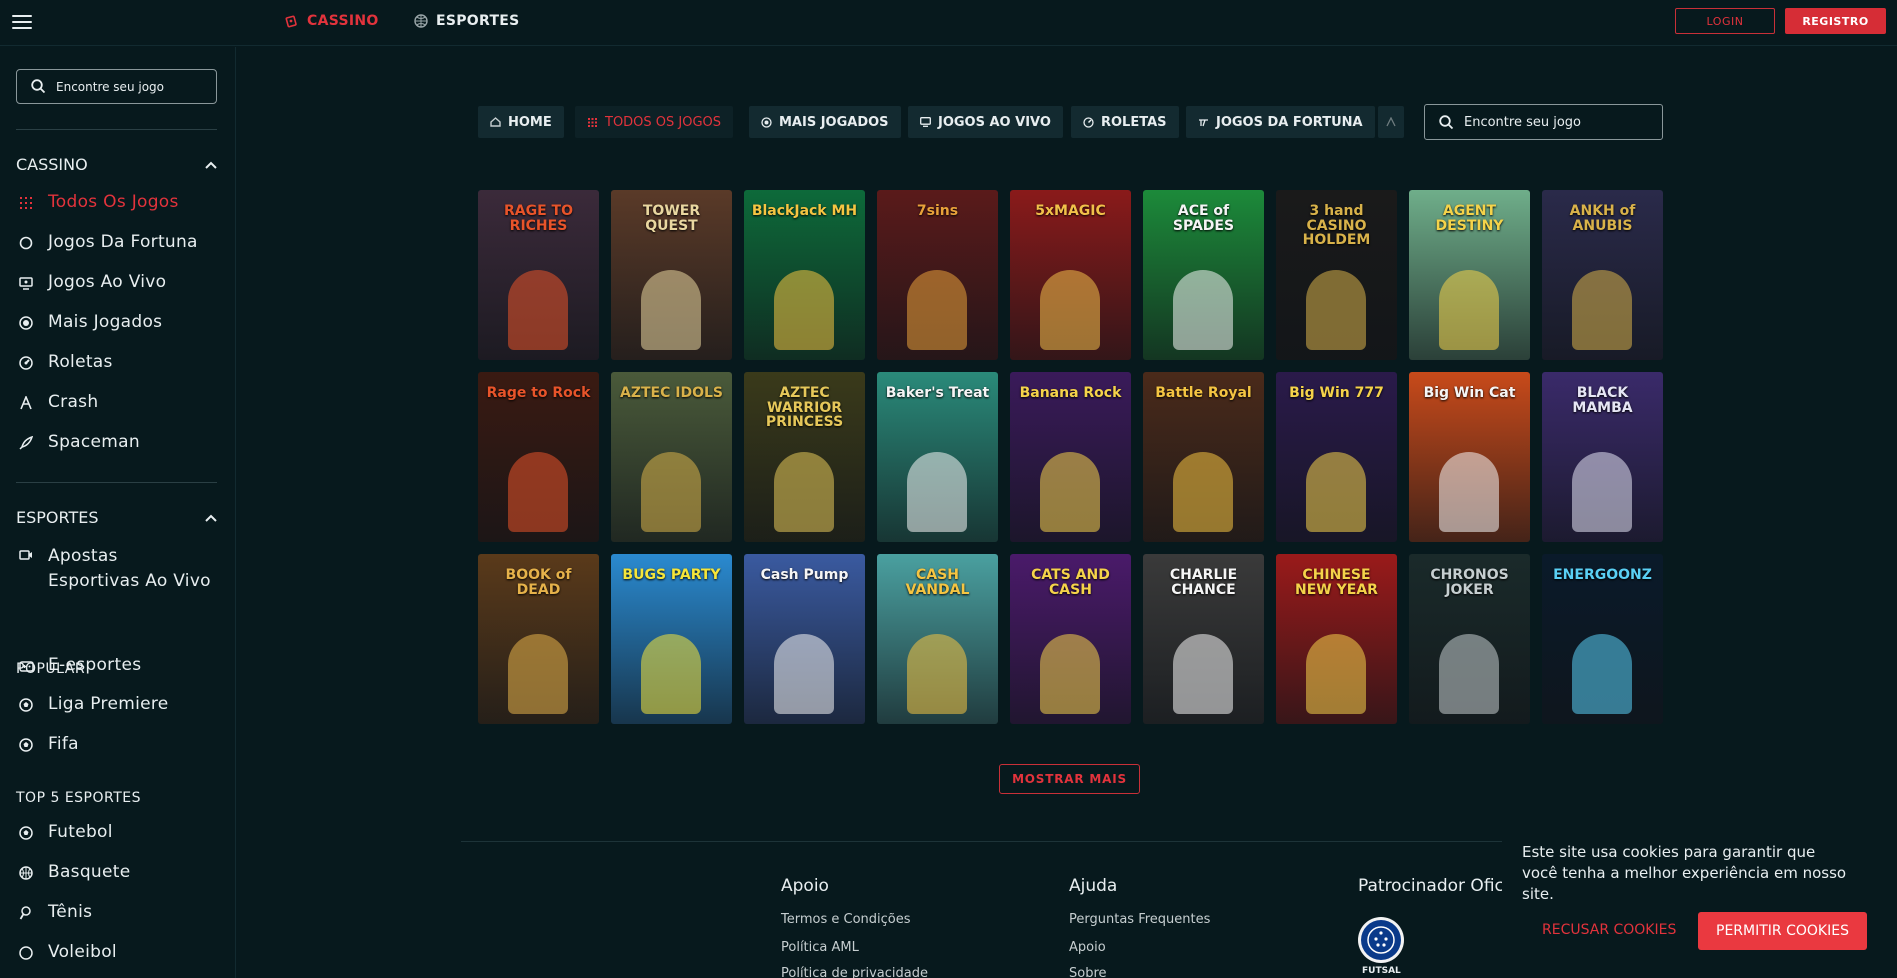 The height and width of the screenshot is (978, 1897). What do you see at coordinates (26, 243) in the screenshot?
I see `circle-icon` at bounding box center [26, 243].